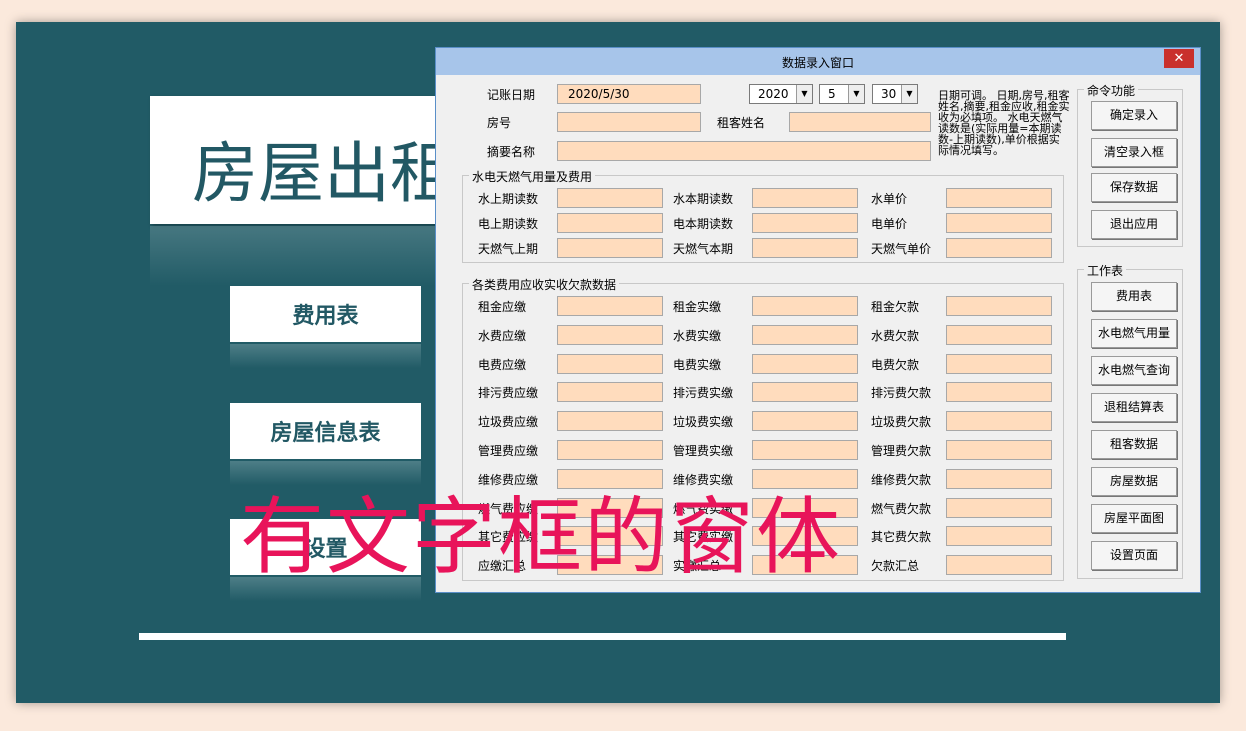 This screenshot has width=1246, height=731. I want to click on utility-label: 水本期读数, so click(703, 199).